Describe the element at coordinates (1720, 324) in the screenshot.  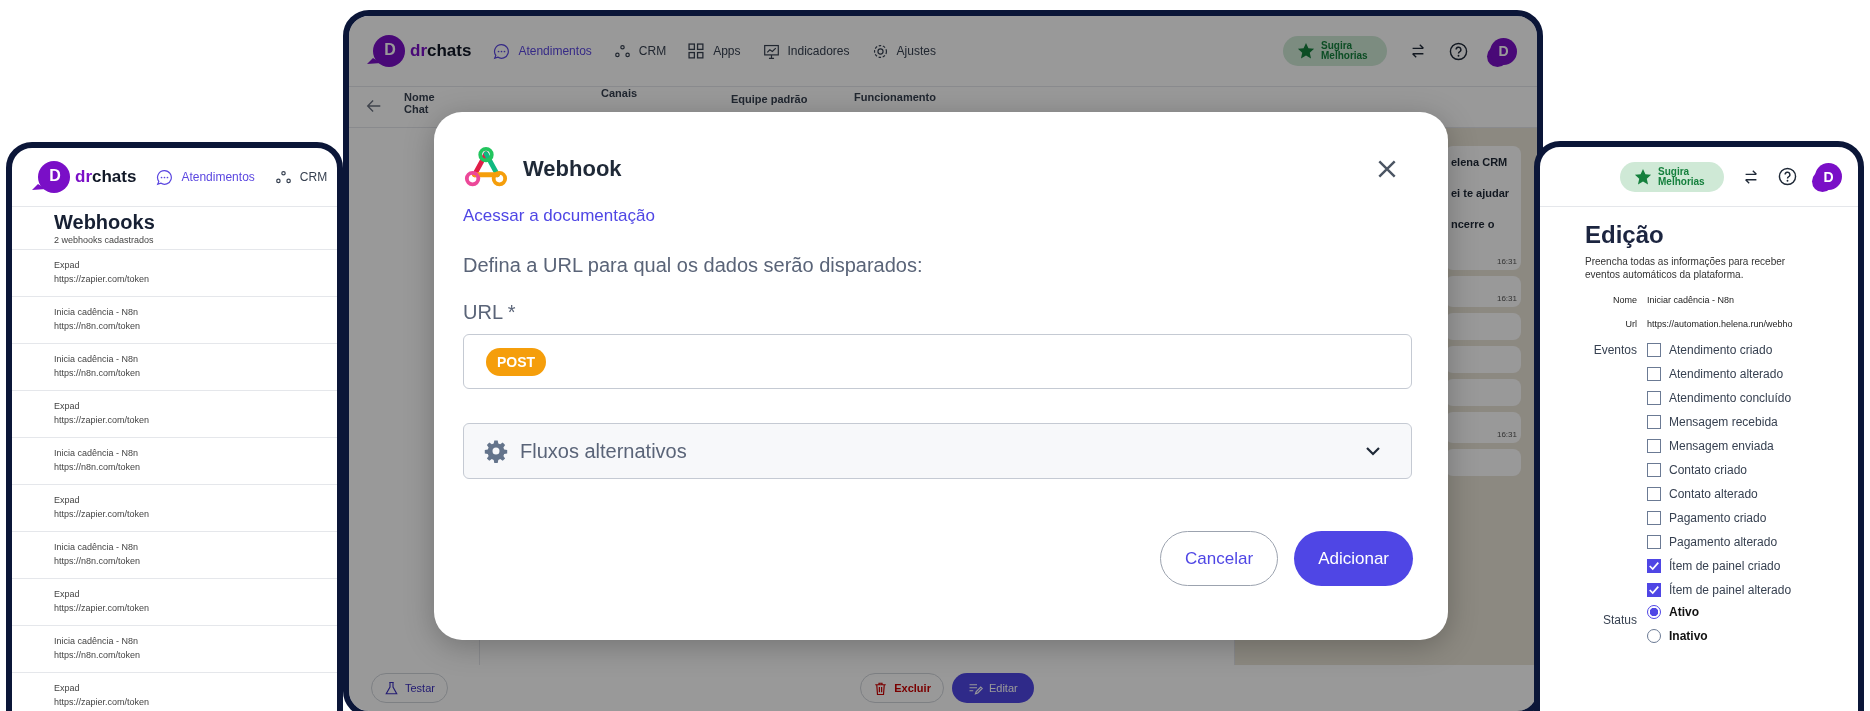
I see `field-value: https://automation.helena.run/webho` at that location.